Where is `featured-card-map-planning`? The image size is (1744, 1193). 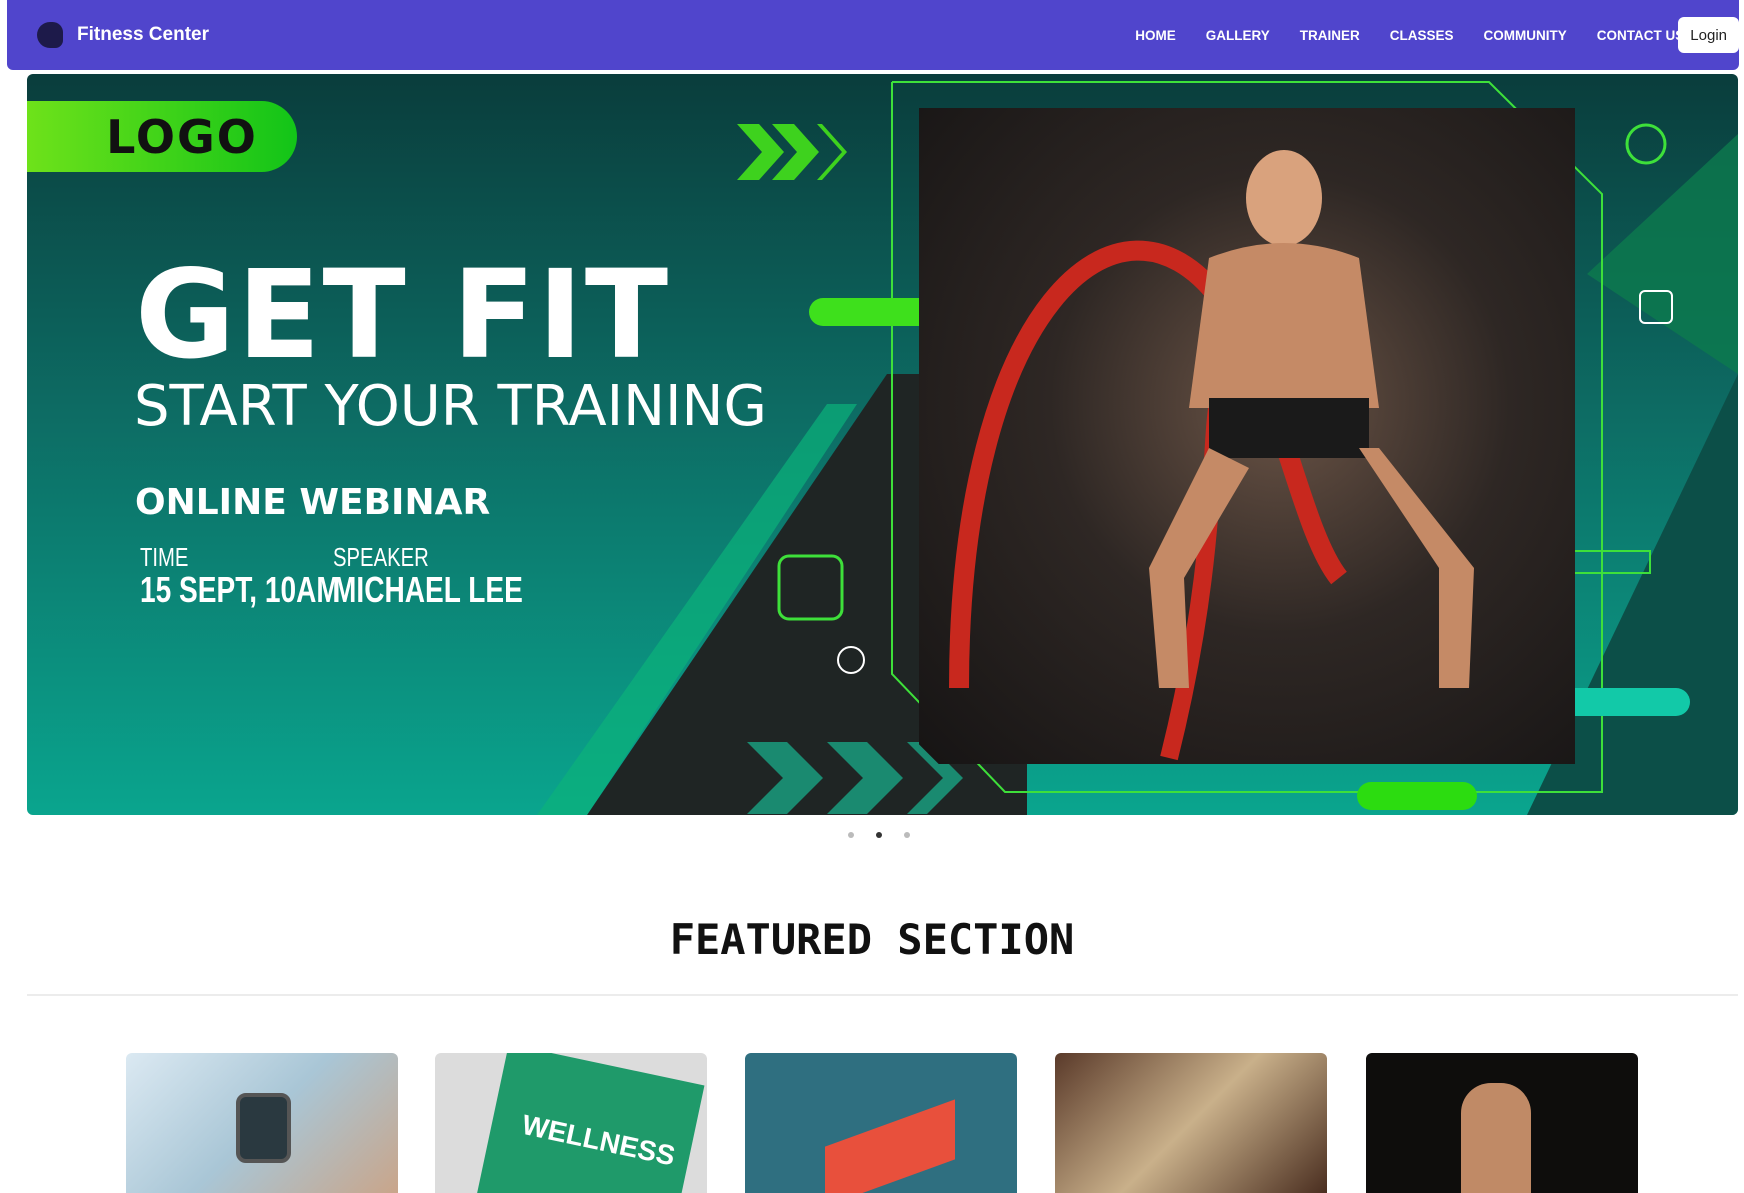 featured-card-map-planning is located at coordinates (1191, 1123).